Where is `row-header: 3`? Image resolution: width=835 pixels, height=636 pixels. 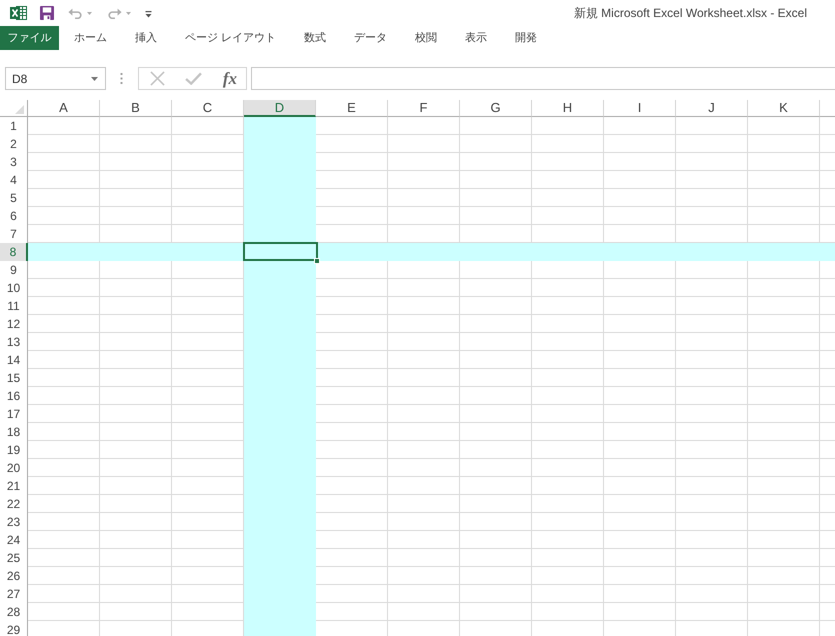
row-header: 3 is located at coordinates (14, 162).